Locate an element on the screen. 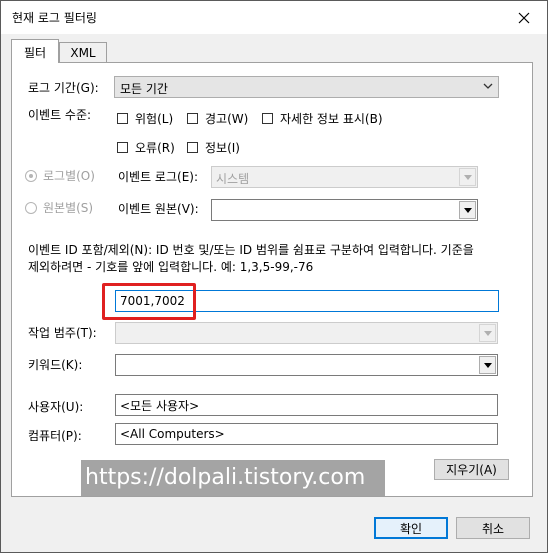 The image size is (548, 553). verbose-label: 자세한 정보 표시(B) is located at coordinates (331, 119).